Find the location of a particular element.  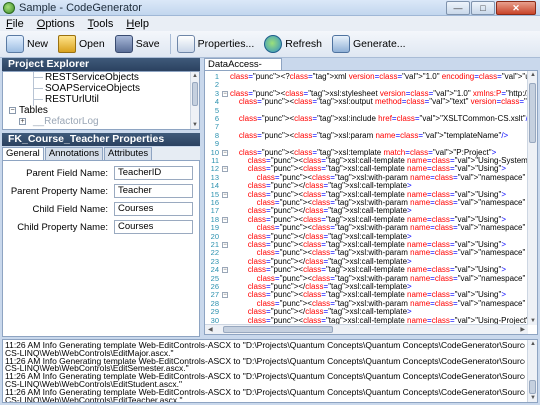

refresh-button: Refresh is located at coordinates (293, 44).